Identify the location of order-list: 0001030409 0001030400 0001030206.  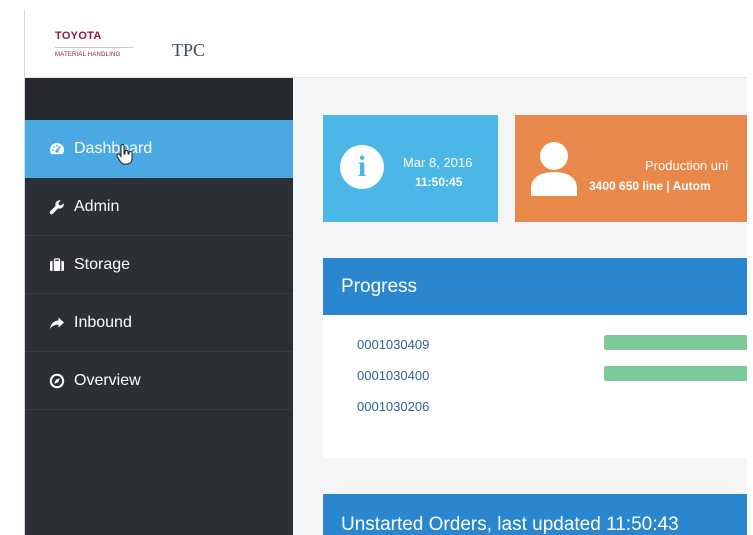
(538, 369).